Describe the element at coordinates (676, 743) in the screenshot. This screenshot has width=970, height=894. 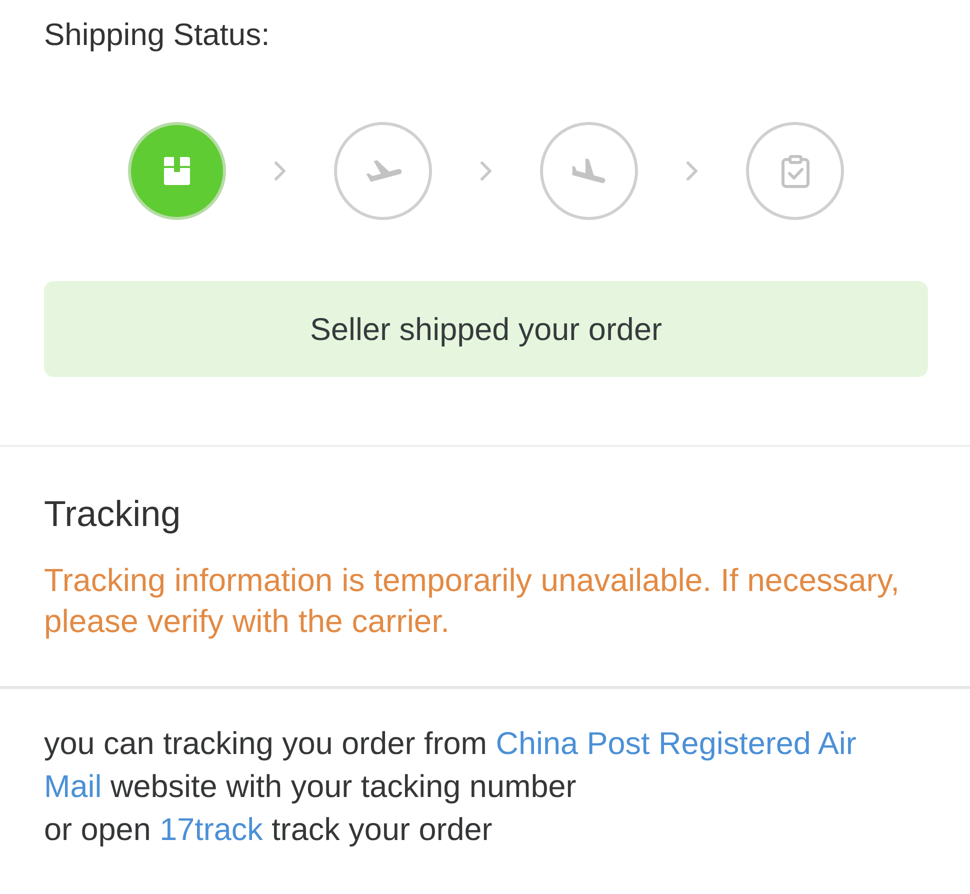
I see `link: China Post Registered Air` at that location.